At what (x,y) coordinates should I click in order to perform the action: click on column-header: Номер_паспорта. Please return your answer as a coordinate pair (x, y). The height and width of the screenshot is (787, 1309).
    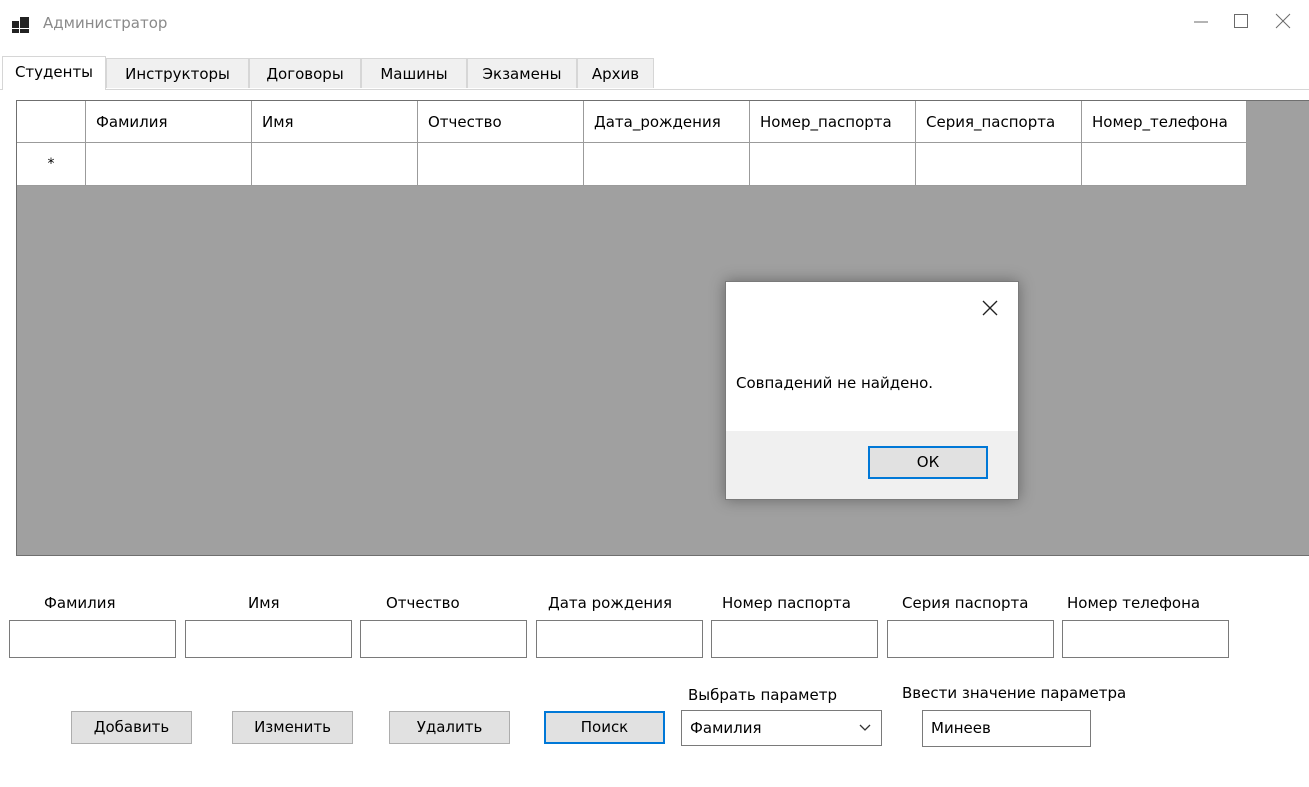
    Looking at the image, I should click on (833, 122).